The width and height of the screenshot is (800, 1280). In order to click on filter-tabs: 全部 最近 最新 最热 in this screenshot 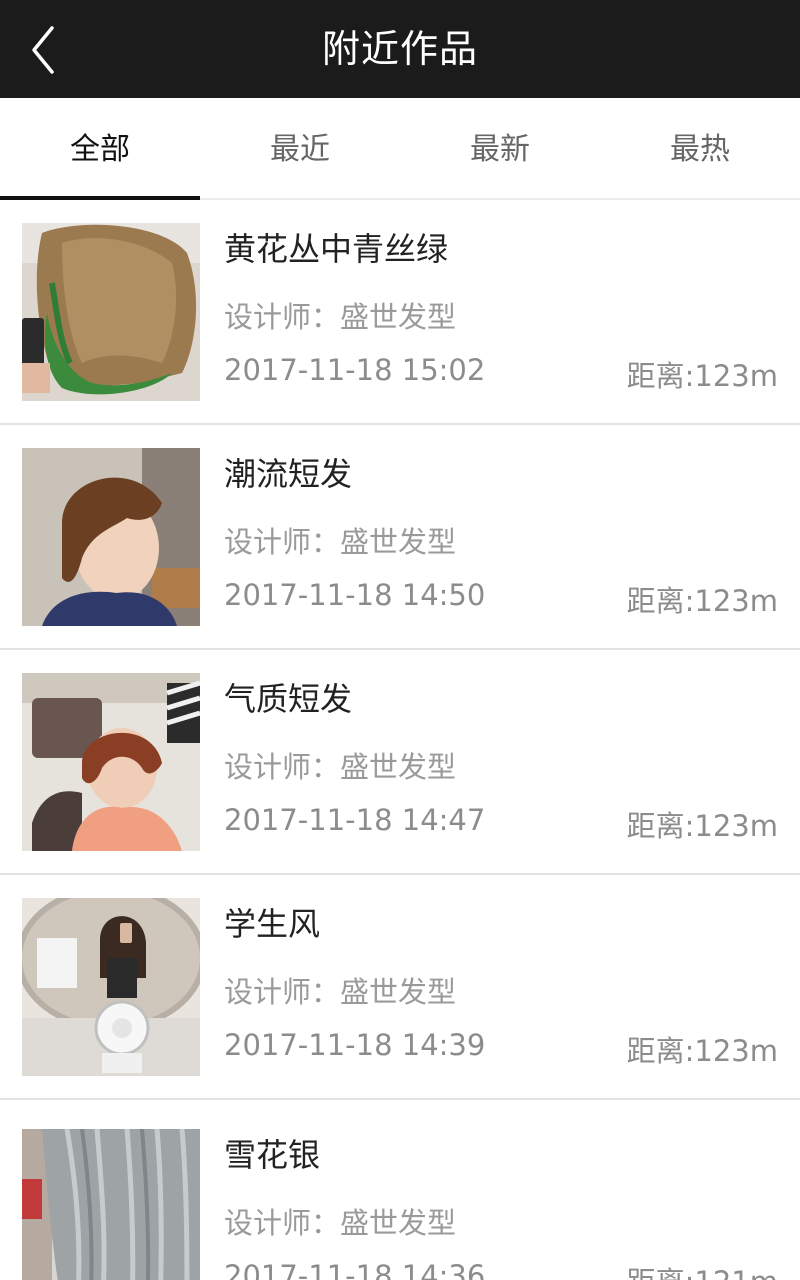, I will do `click(400, 149)`.